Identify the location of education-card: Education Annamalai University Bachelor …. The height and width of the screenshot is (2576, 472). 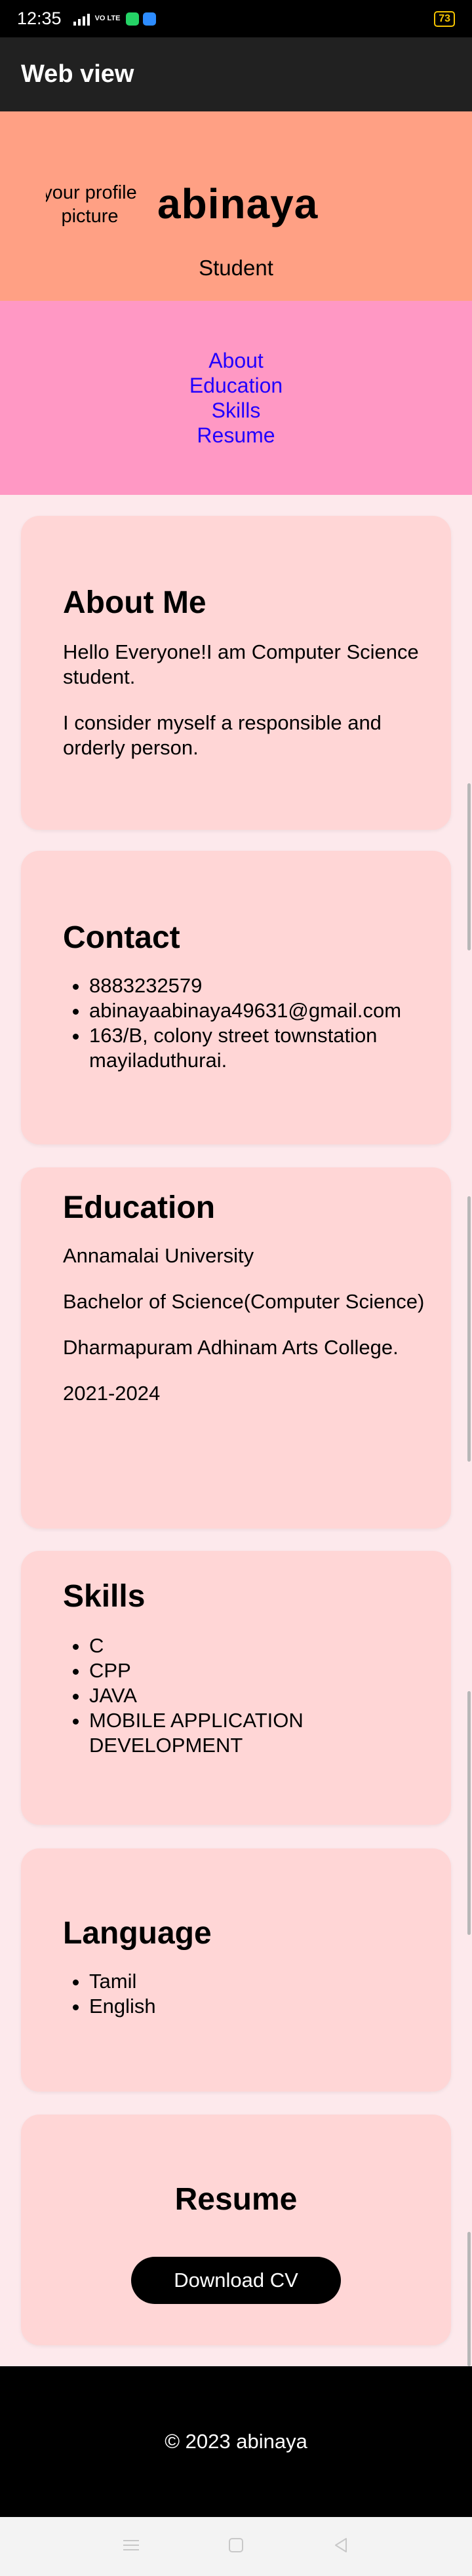
(236, 1348).